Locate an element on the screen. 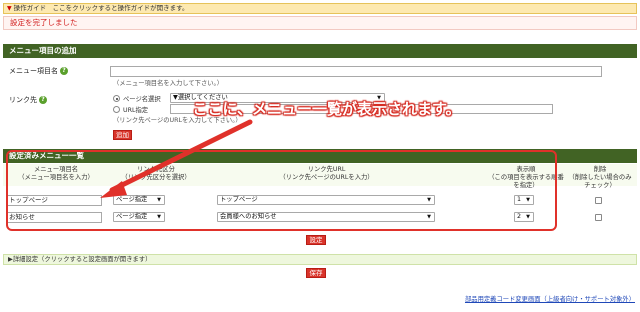 The height and width of the screenshot is (312, 640). guide-bar-text: 操作ガイド ここをクリックすると操作ガイドが開きます。 is located at coordinates (101, 8).